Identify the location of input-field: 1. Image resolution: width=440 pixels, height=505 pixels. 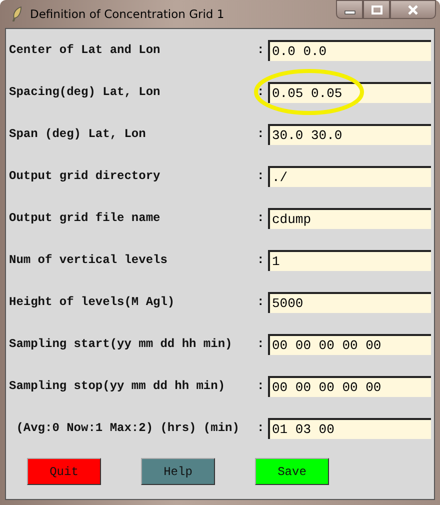
(349, 260).